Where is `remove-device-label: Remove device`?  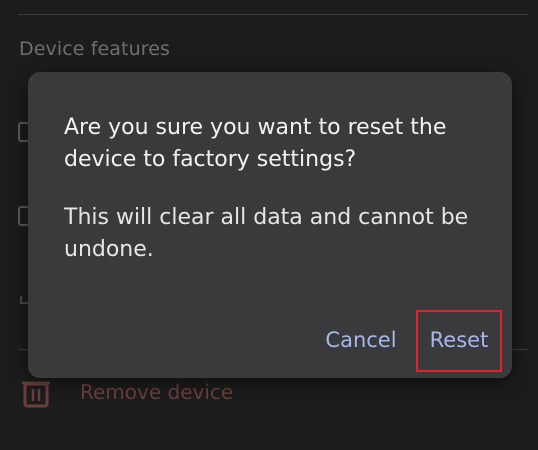 remove-device-label: Remove device is located at coordinates (157, 392).